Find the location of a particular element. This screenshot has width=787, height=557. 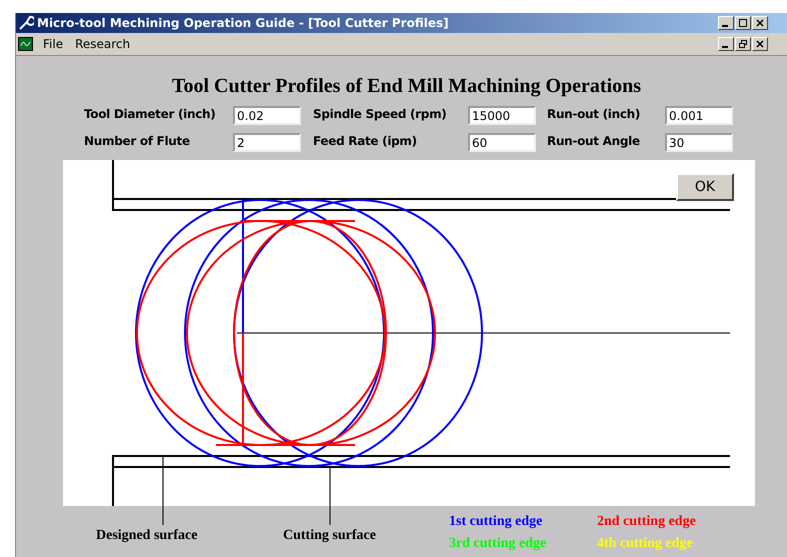

restore-icon is located at coordinates (743, 44).